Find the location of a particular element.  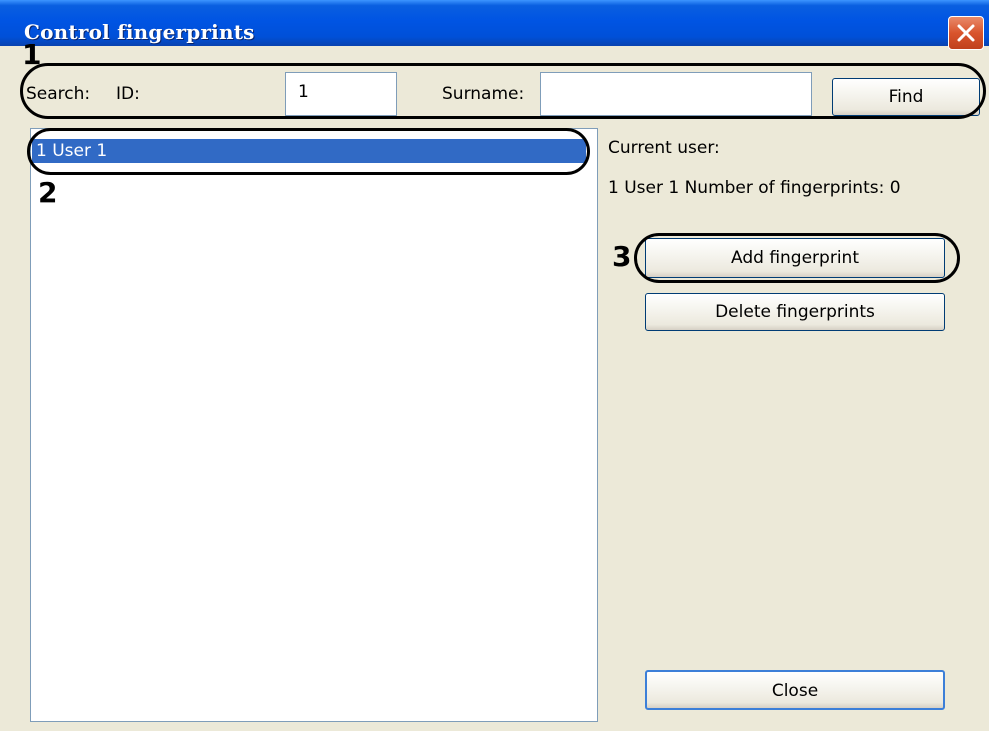

close-button: Close is located at coordinates (795, 690).